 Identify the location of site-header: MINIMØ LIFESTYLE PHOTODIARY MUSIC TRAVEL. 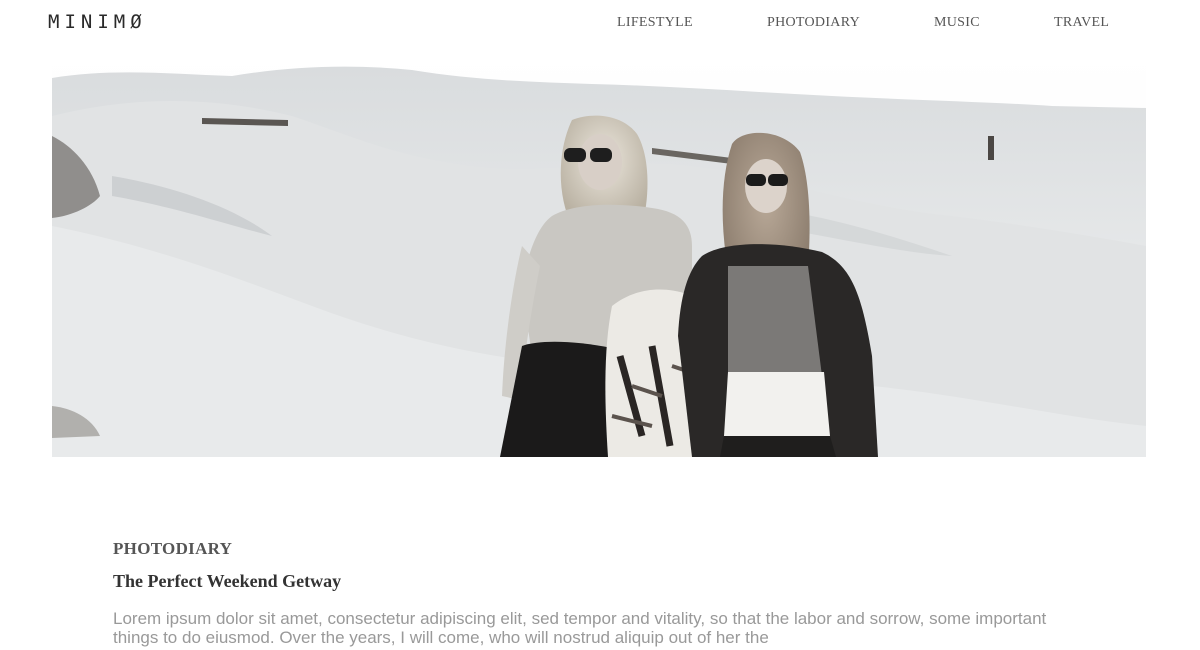
(600, 24).